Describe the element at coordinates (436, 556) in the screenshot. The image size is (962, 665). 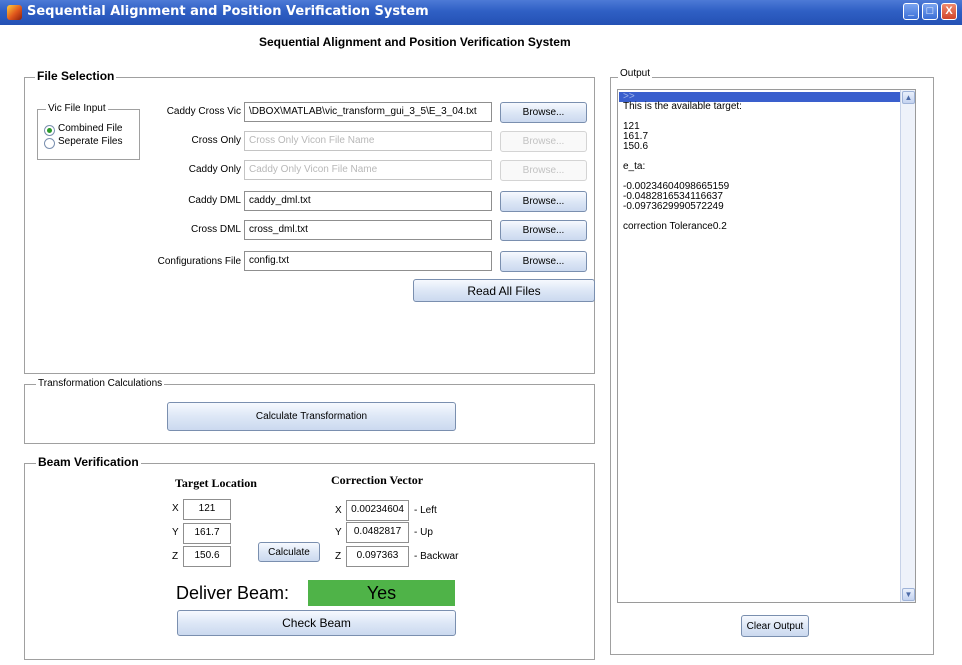
I see `correction-z-direction: - Backwar` at that location.